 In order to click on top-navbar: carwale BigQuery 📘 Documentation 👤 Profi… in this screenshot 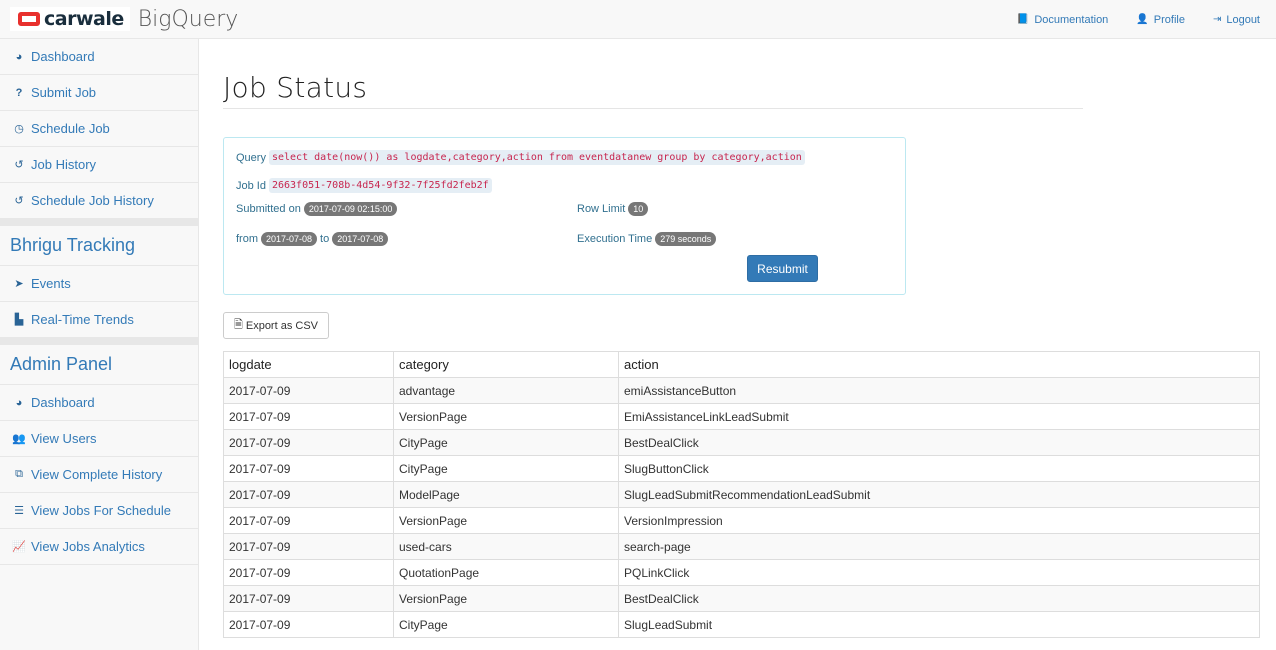, I will do `click(638, 19)`.